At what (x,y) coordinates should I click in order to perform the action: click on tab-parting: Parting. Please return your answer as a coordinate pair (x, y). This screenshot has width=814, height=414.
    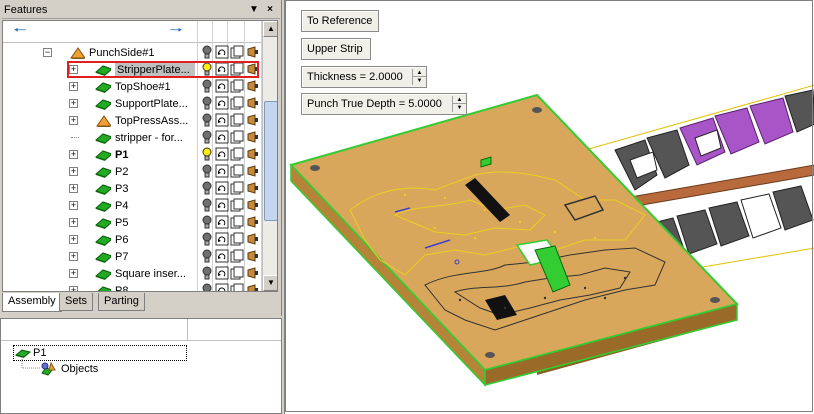
    Looking at the image, I should click on (121, 302).